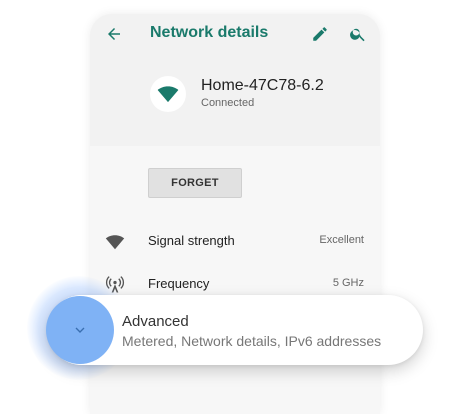 Image resolution: width=470 pixels, height=414 pixels. What do you see at coordinates (341, 240) in the screenshot?
I see `signal-strength-value: Excellent` at bounding box center [341, 240].